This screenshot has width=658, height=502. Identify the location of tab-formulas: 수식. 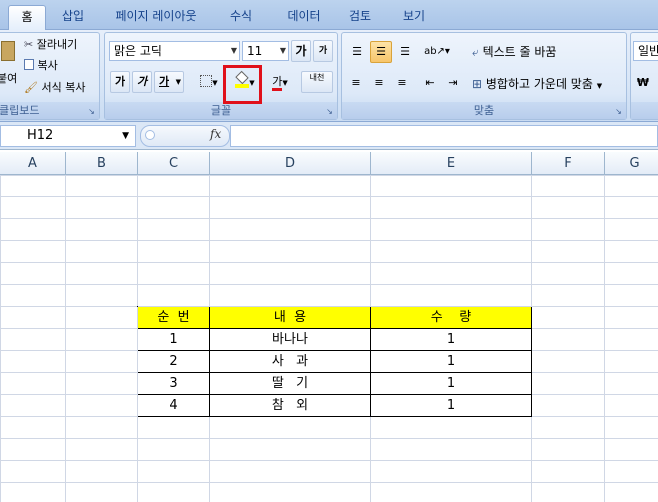
(241, 17).